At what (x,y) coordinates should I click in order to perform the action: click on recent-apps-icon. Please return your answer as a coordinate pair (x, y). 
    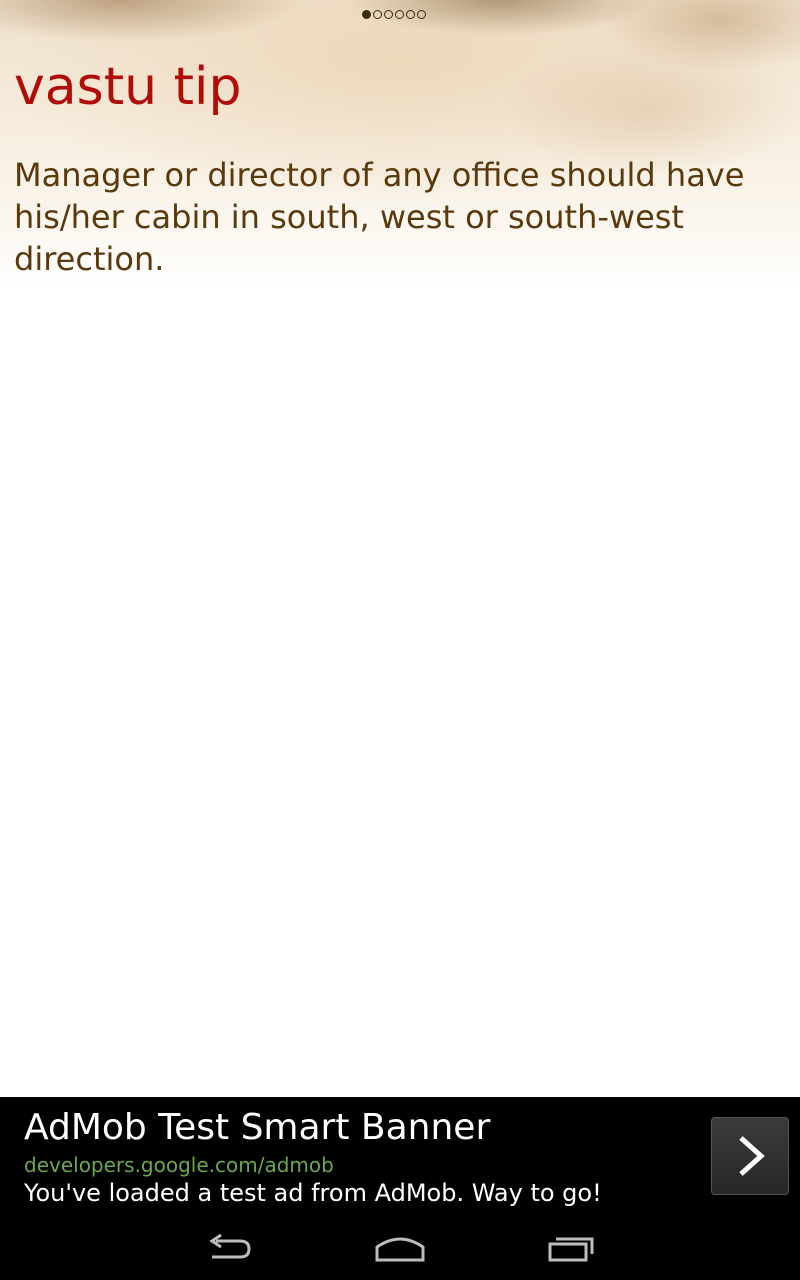
    Looking at the image, I should click on (571, 1249).